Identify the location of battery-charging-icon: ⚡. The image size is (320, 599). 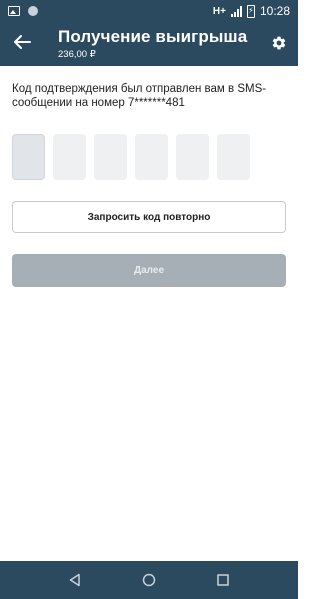
(250, 11).